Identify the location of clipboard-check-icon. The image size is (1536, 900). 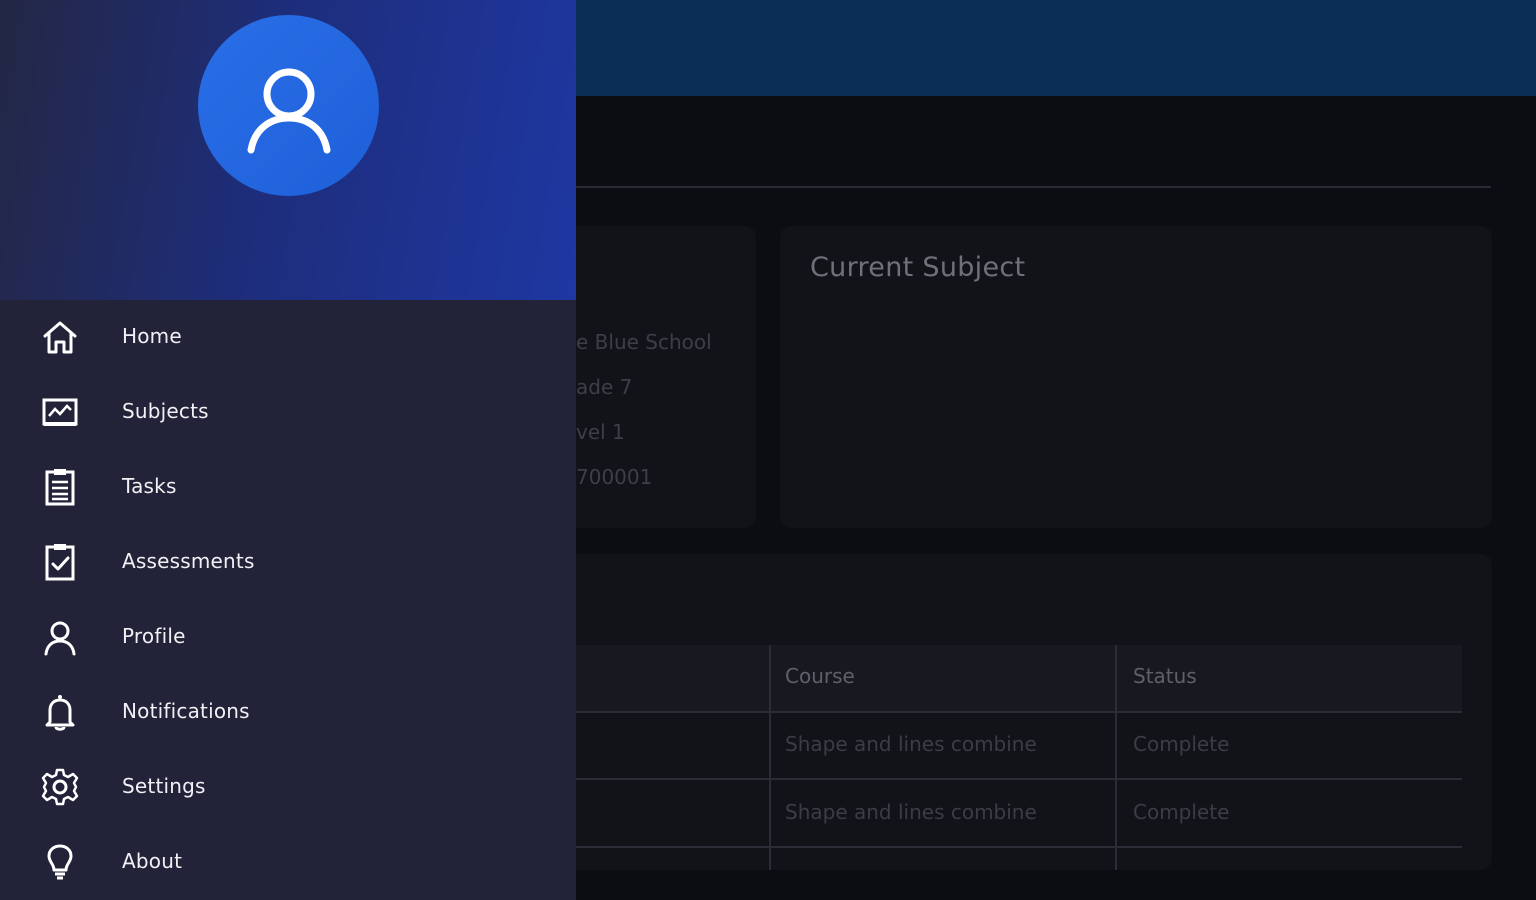
(60, 562).